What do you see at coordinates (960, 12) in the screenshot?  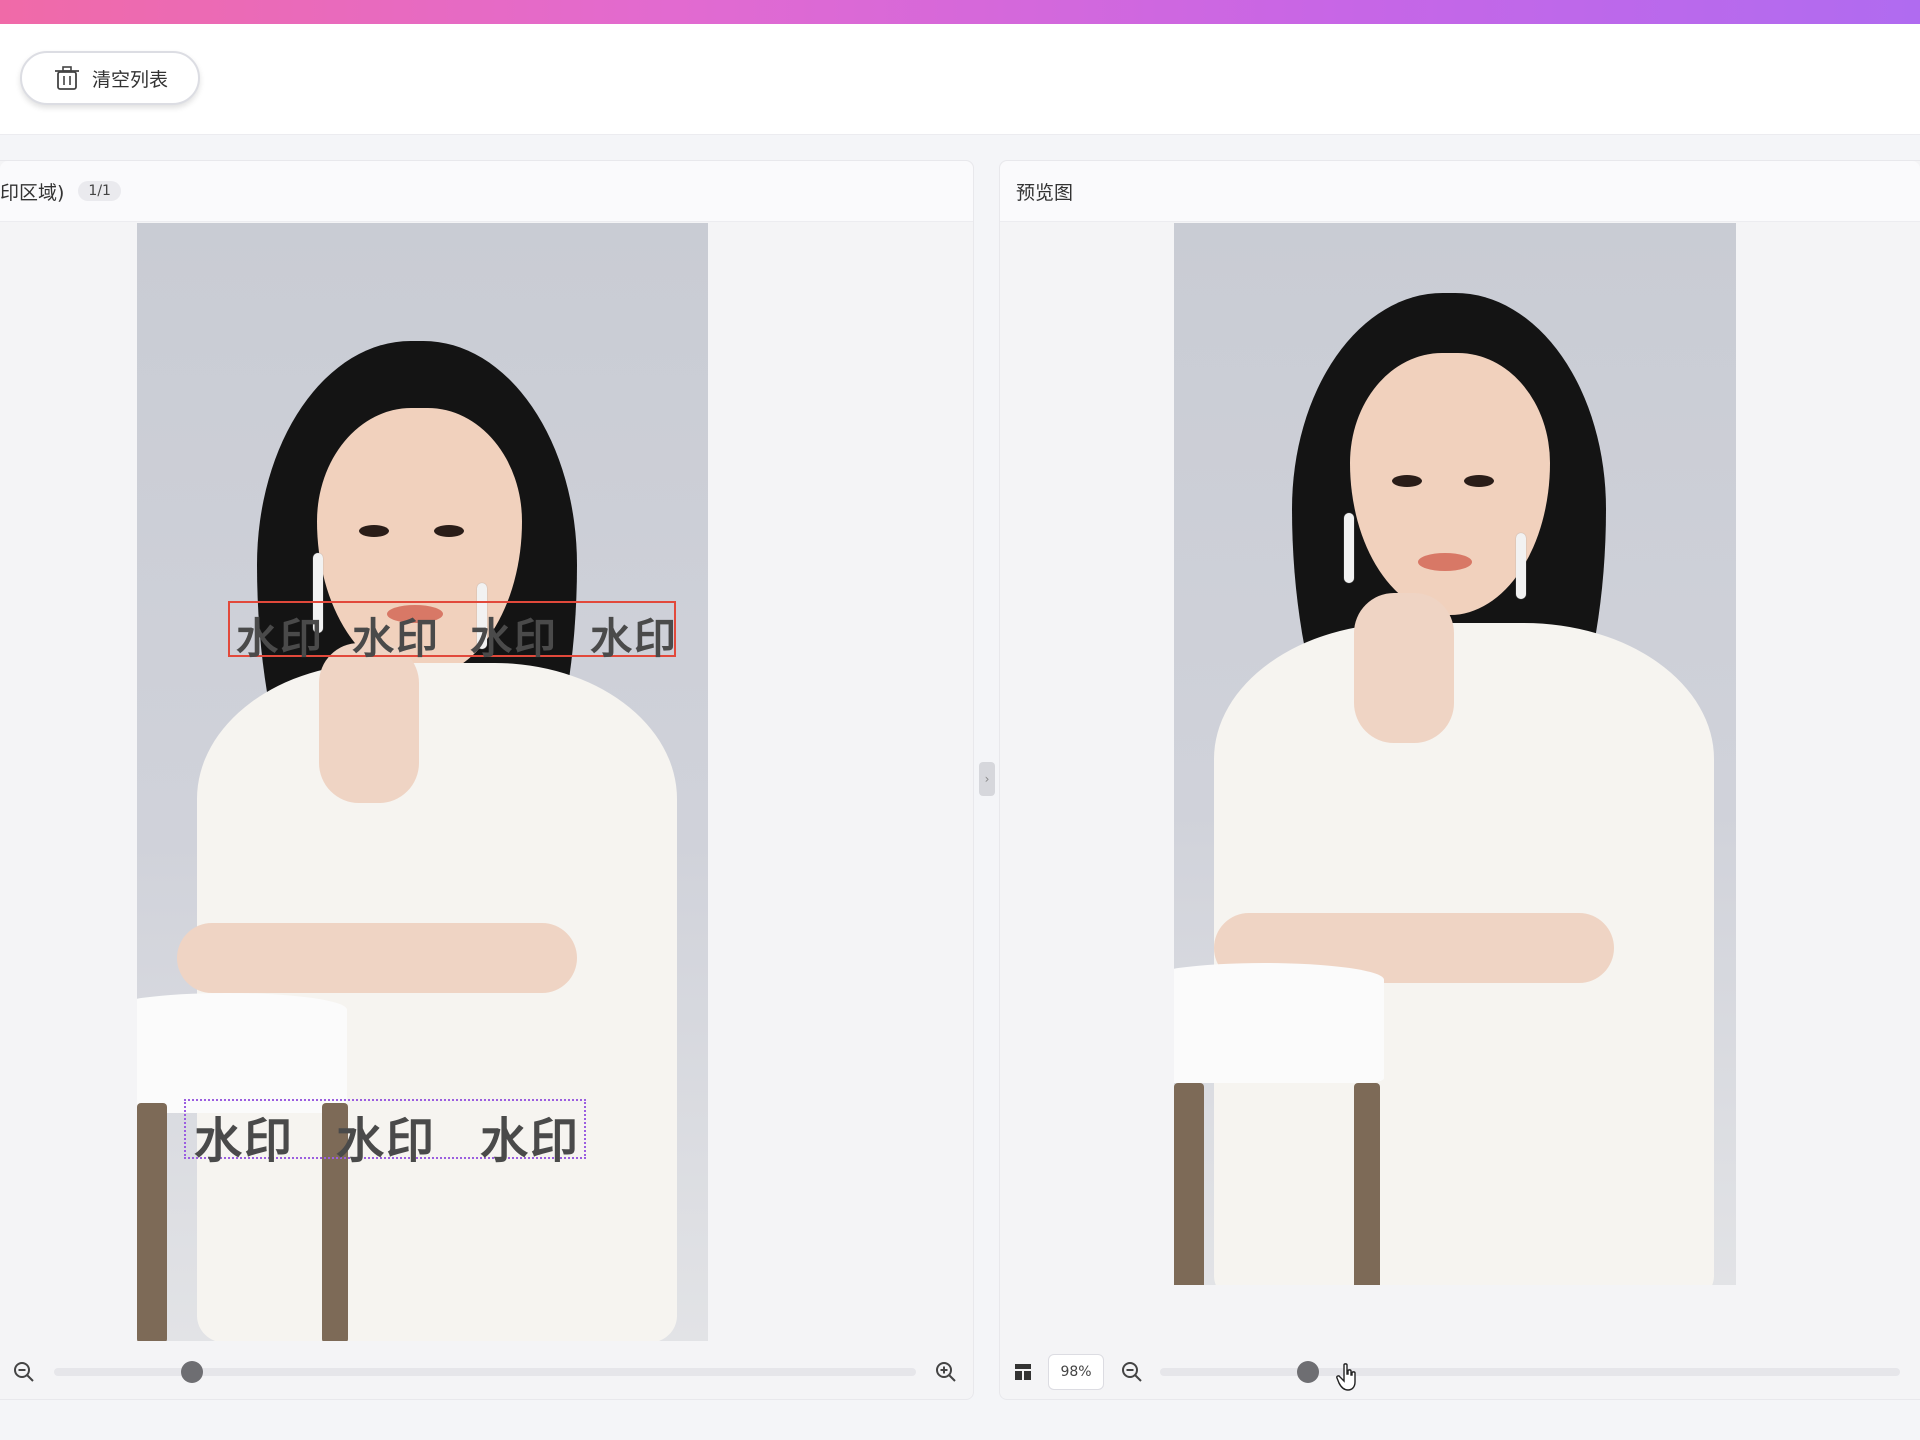 I see `top-gradient-bar` at bounding box center [960, 12].